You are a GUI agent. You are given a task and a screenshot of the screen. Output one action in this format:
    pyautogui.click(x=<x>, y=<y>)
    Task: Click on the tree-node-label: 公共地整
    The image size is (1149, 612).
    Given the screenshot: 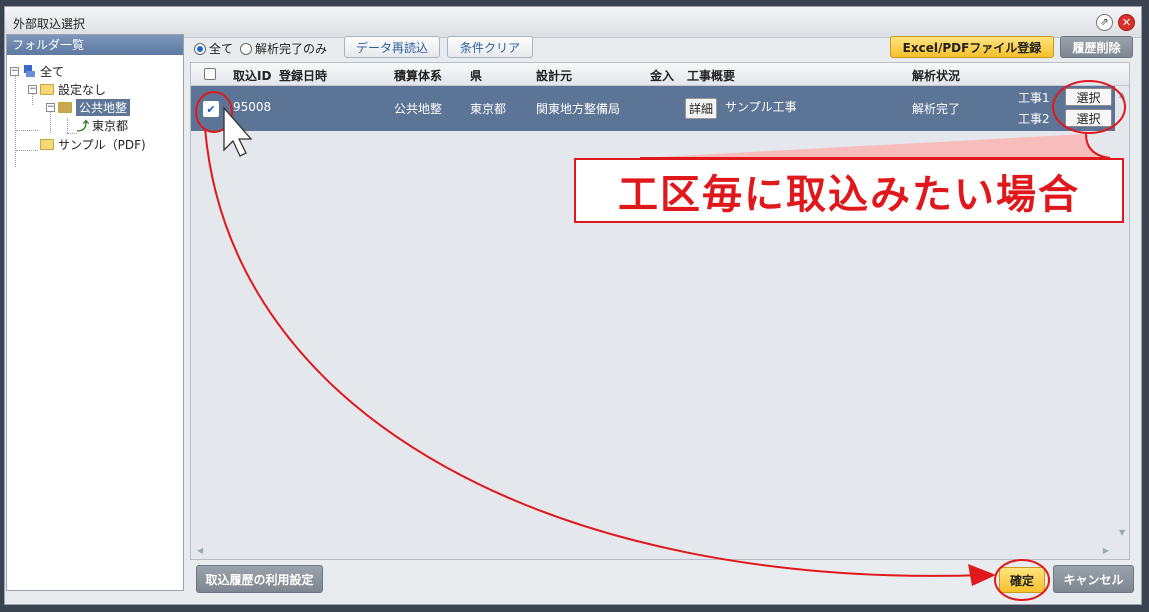 What is the action you would take?
    pyautogui.click(x=103, y=107)
    